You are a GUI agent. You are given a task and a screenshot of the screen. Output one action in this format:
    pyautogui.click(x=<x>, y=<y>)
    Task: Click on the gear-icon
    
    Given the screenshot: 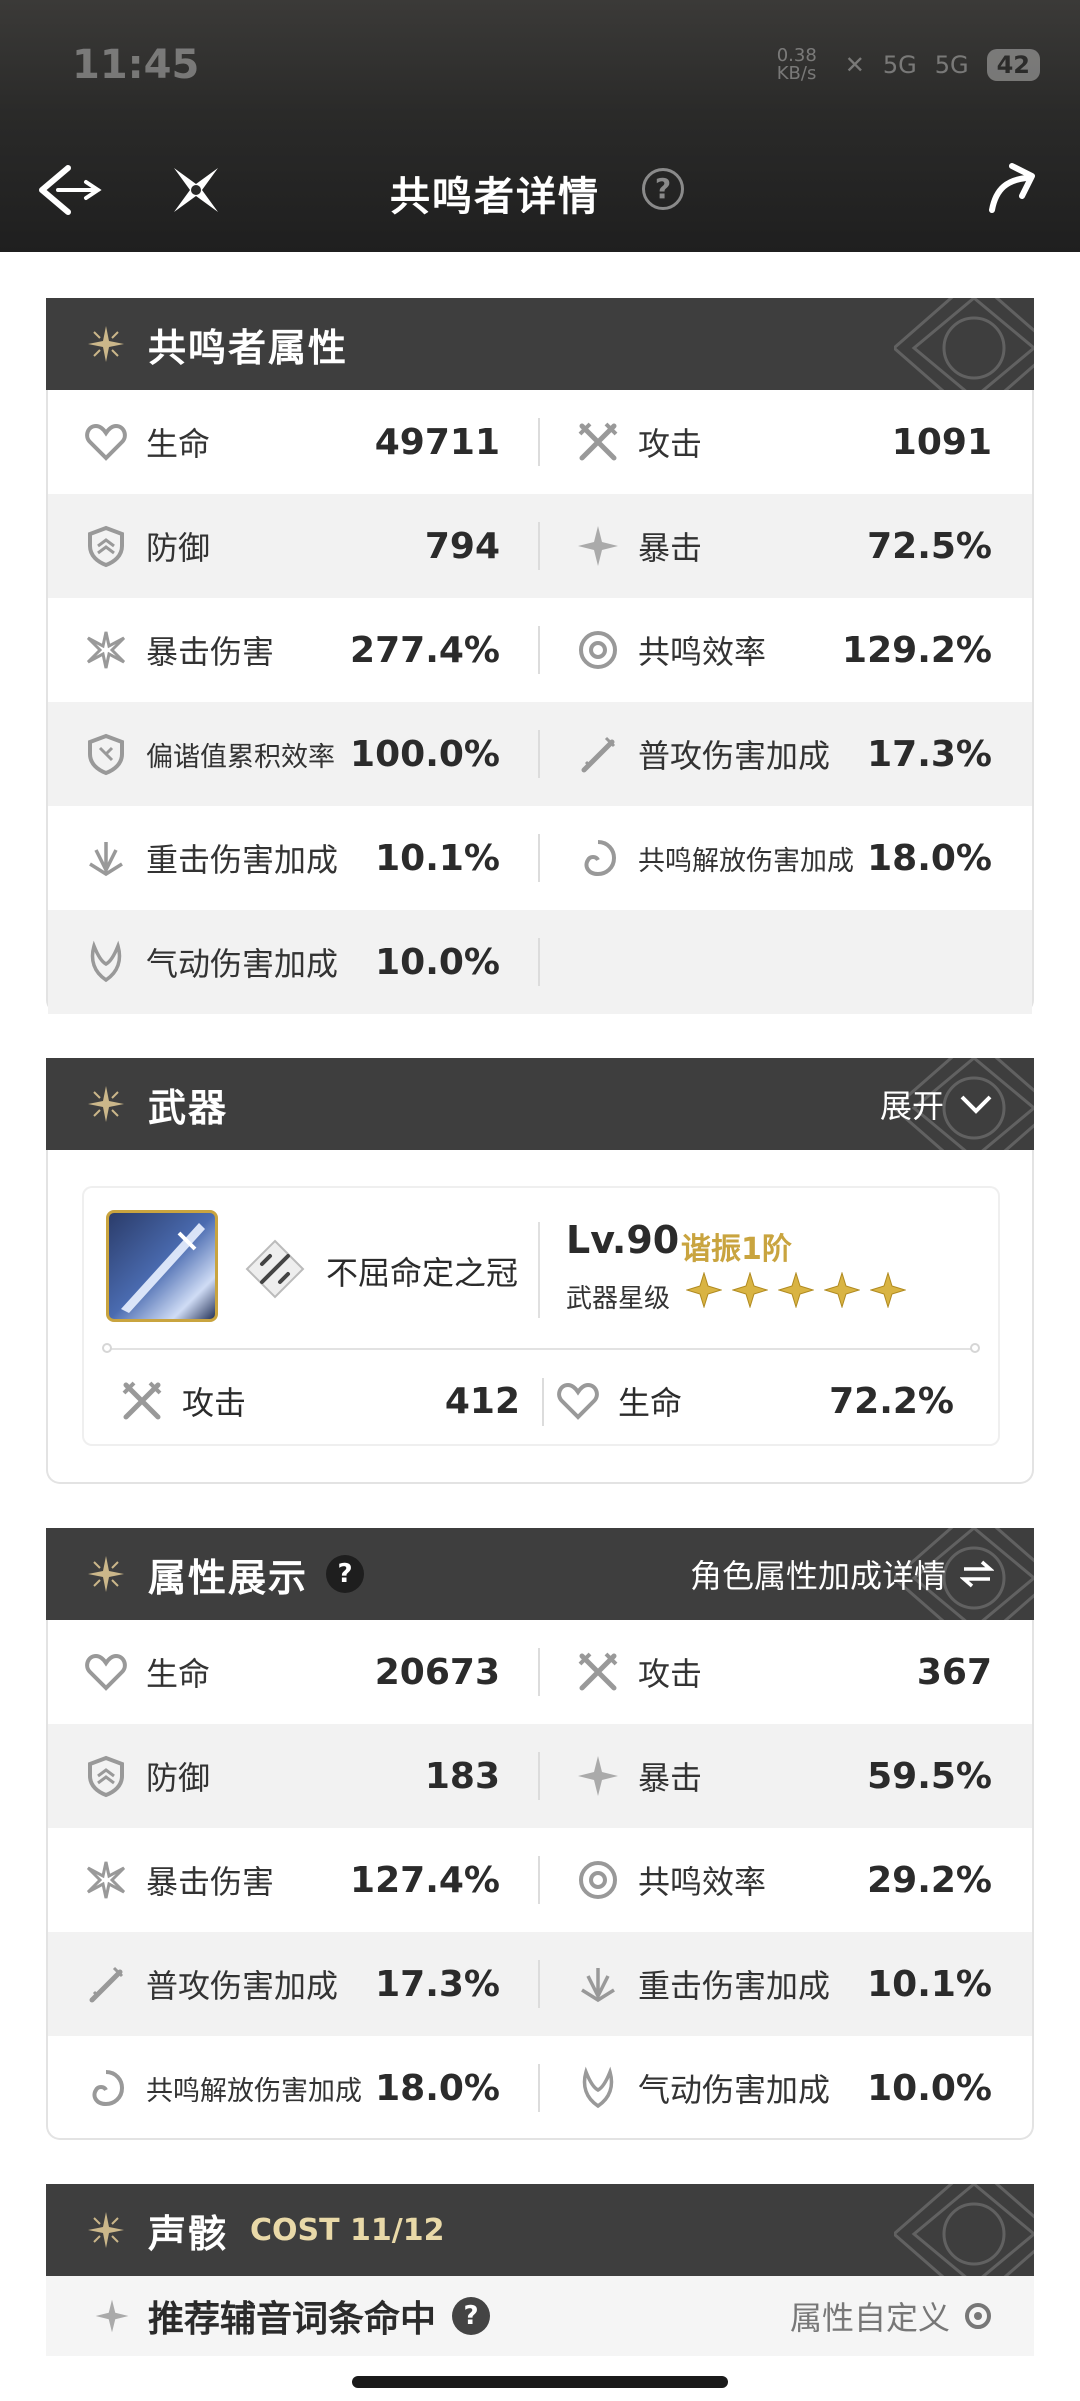 What is the action you would take?
    pyautogui.click(x=978, y=2316)
    